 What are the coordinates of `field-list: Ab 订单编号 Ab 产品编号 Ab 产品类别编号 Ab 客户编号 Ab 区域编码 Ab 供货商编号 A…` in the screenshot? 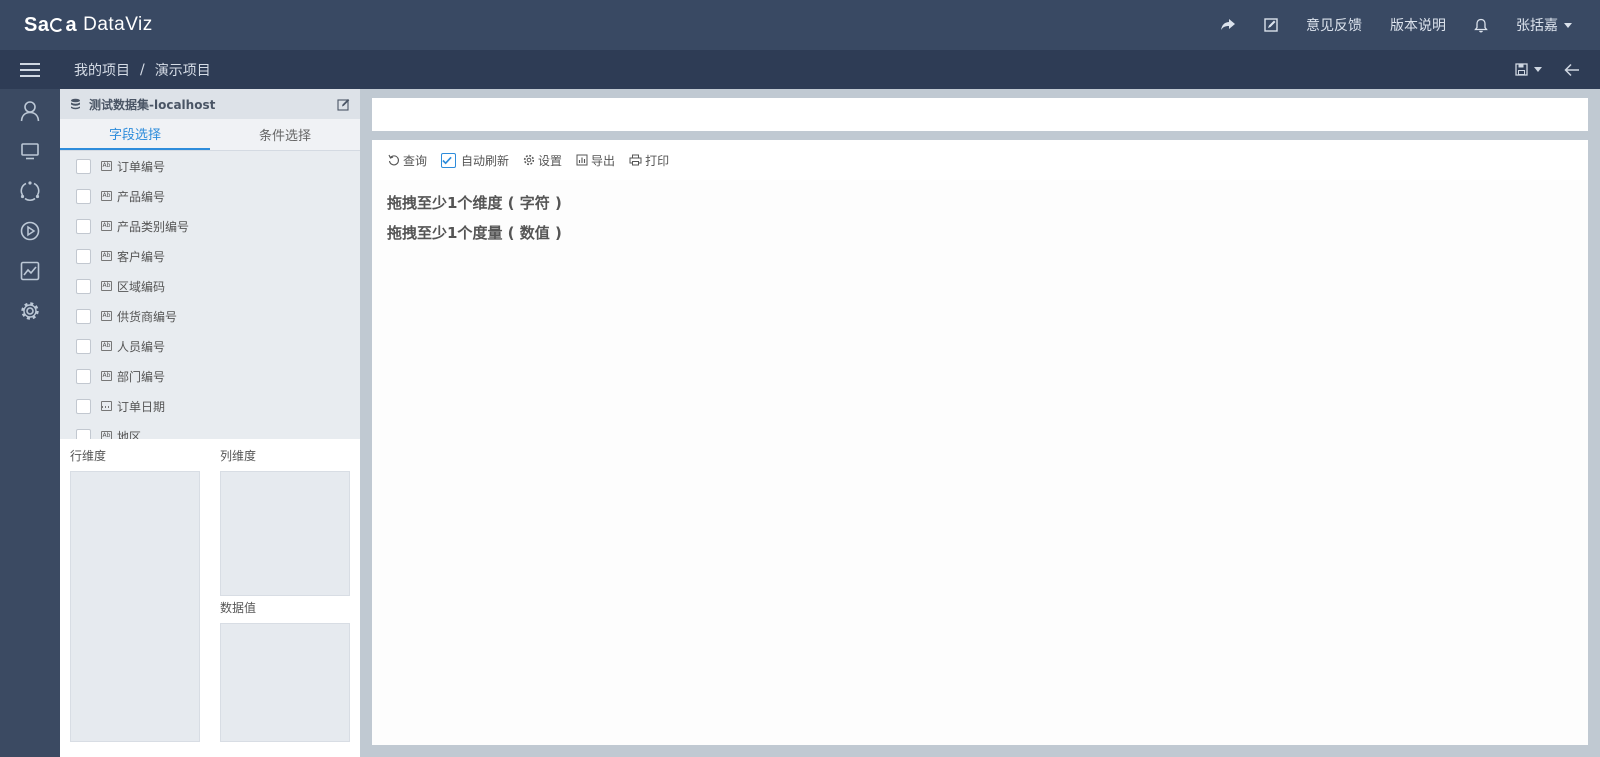 It's located at (210, 295).